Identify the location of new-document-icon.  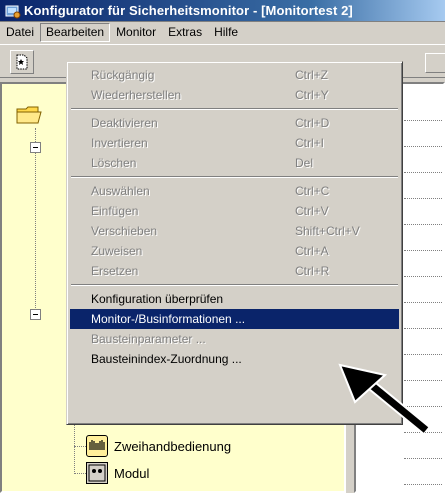
(22, 62).